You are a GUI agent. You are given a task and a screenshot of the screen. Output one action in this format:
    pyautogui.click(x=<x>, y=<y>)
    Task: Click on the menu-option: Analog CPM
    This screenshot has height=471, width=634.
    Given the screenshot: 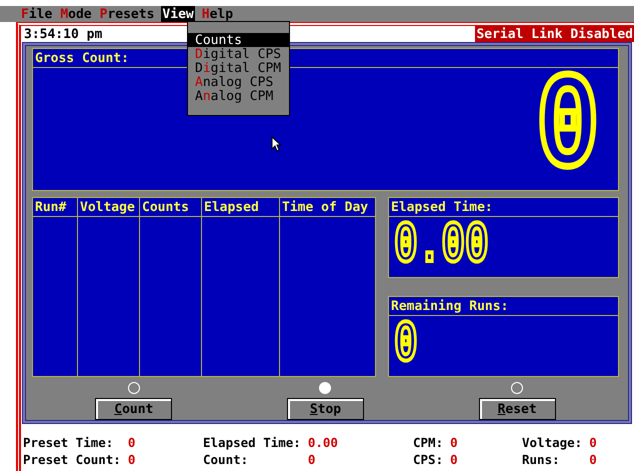 What is the action you would take?
    pyautogui.click(x=238, y=96)
    